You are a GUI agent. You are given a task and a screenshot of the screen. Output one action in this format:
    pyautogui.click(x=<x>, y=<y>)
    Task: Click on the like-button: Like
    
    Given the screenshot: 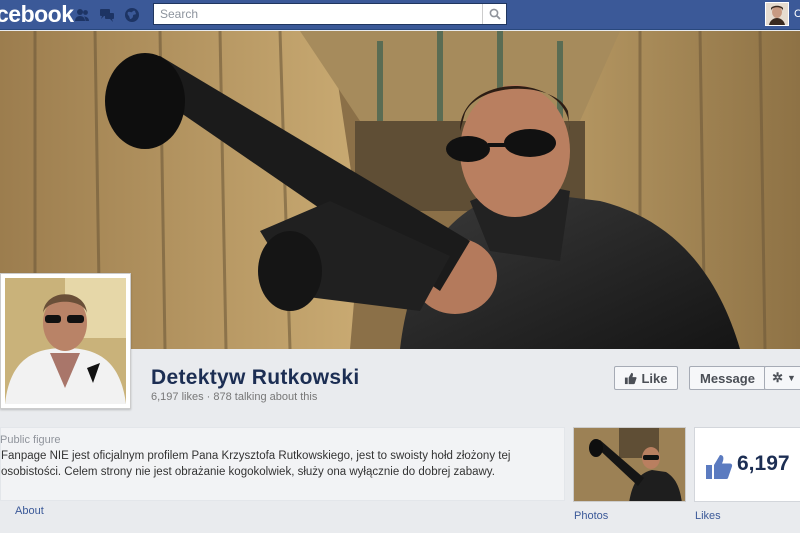 What is the action you would take?
    pyautogui.click(x=646, y=378)
    